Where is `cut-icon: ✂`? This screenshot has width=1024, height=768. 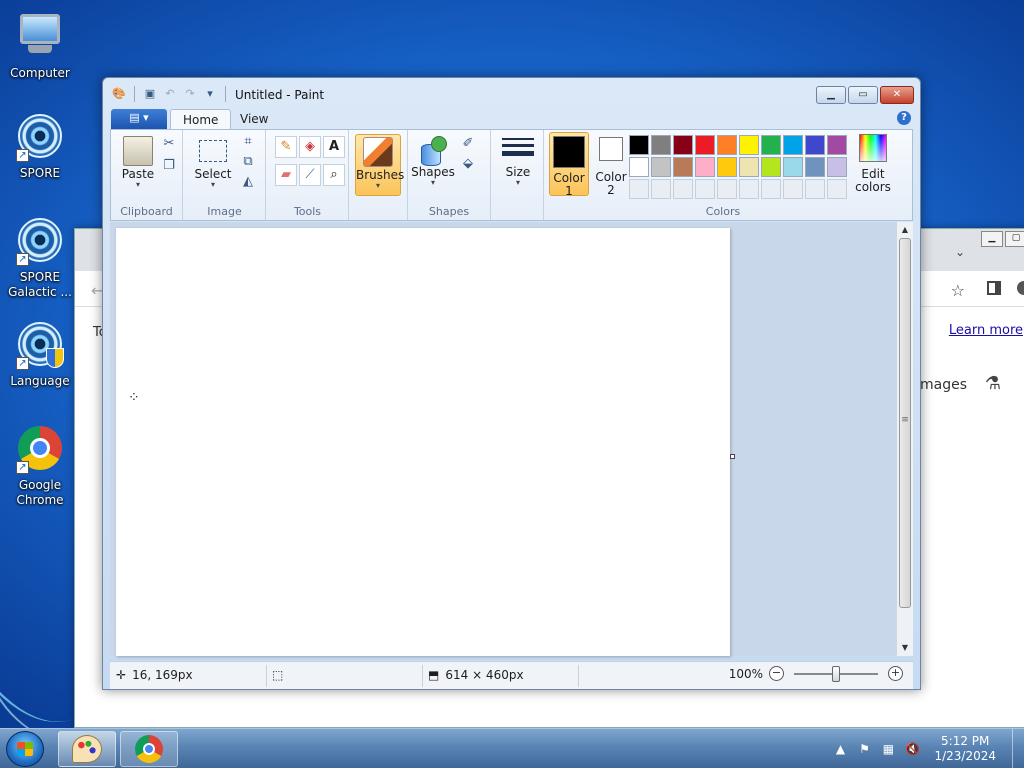 cut-icon: ✂ is located at coordinates (169, 144).